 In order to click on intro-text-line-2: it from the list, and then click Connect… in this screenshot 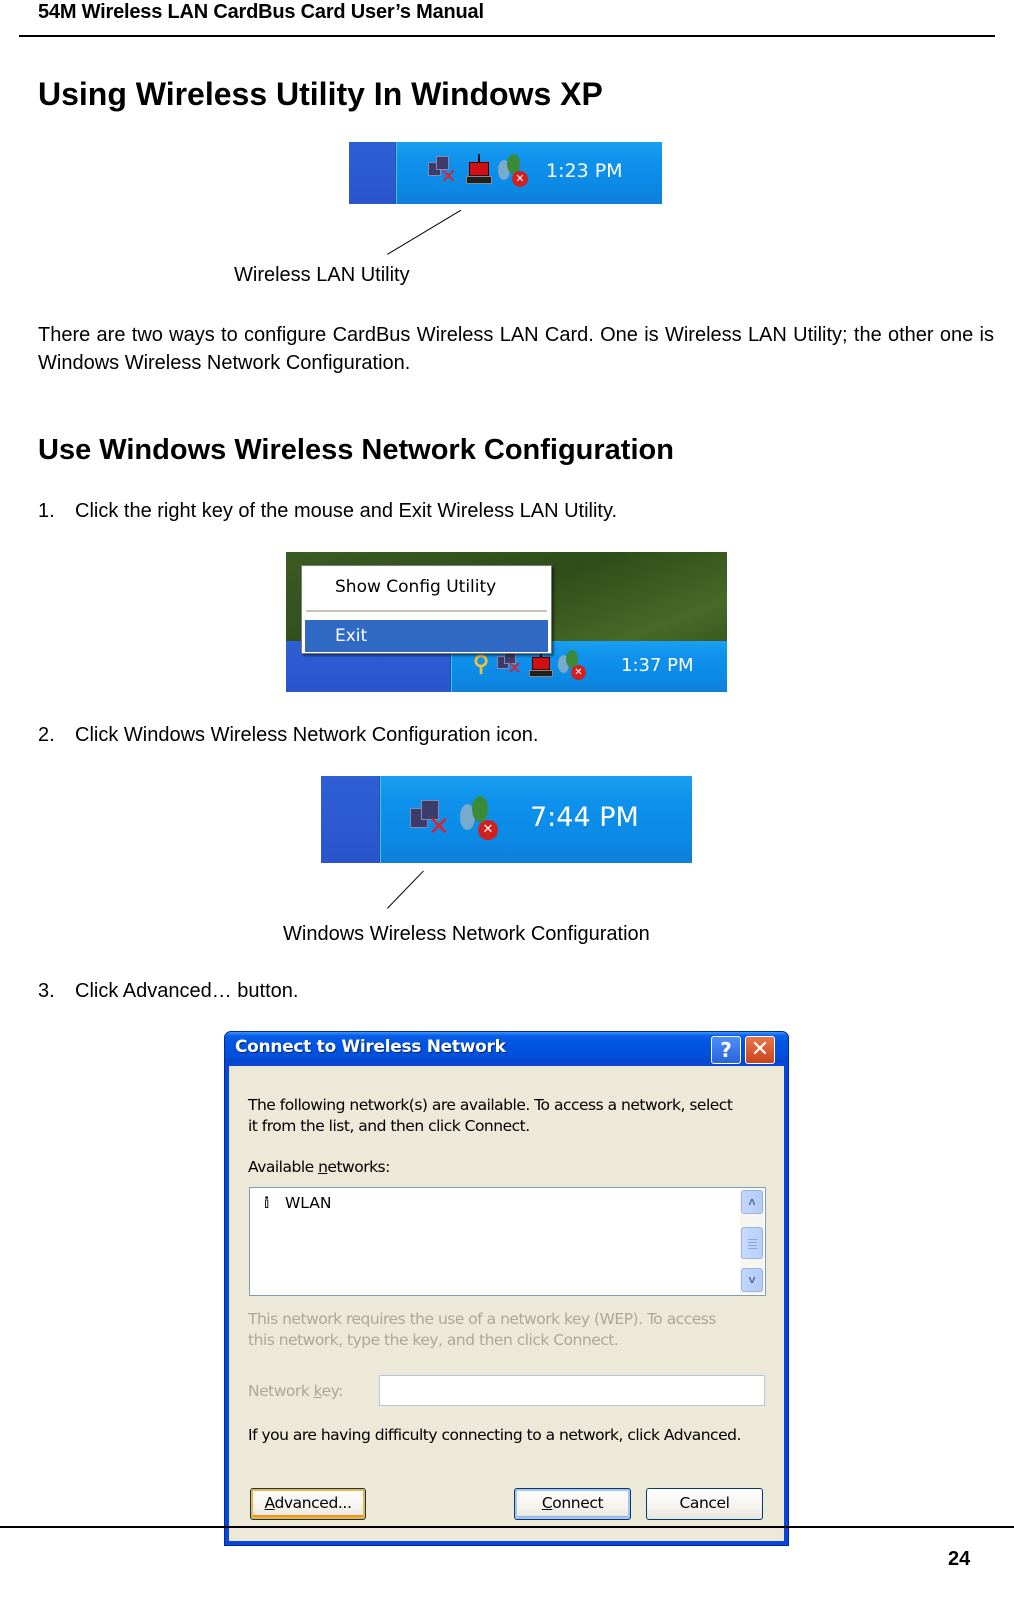, I will do `click(389, 1126)`.